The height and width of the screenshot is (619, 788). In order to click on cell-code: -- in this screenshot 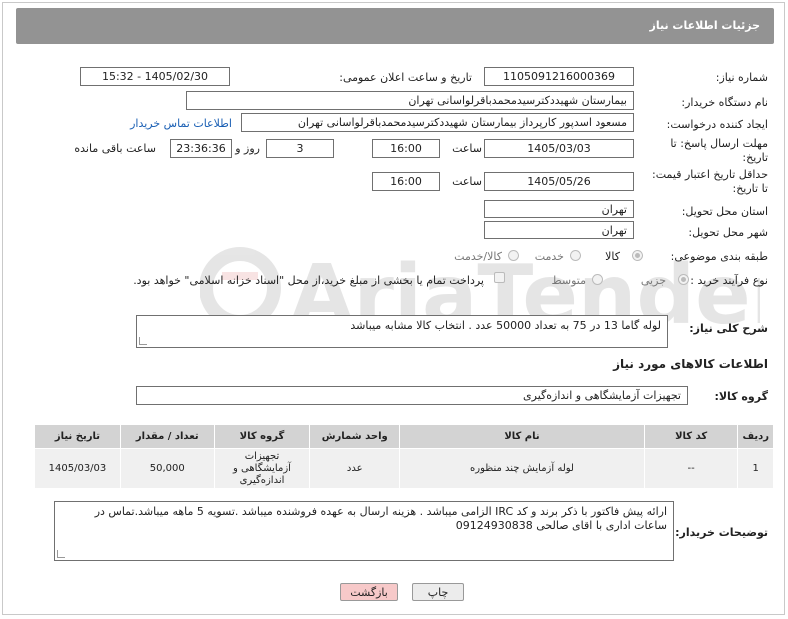, I will do `click(691, 468)`.